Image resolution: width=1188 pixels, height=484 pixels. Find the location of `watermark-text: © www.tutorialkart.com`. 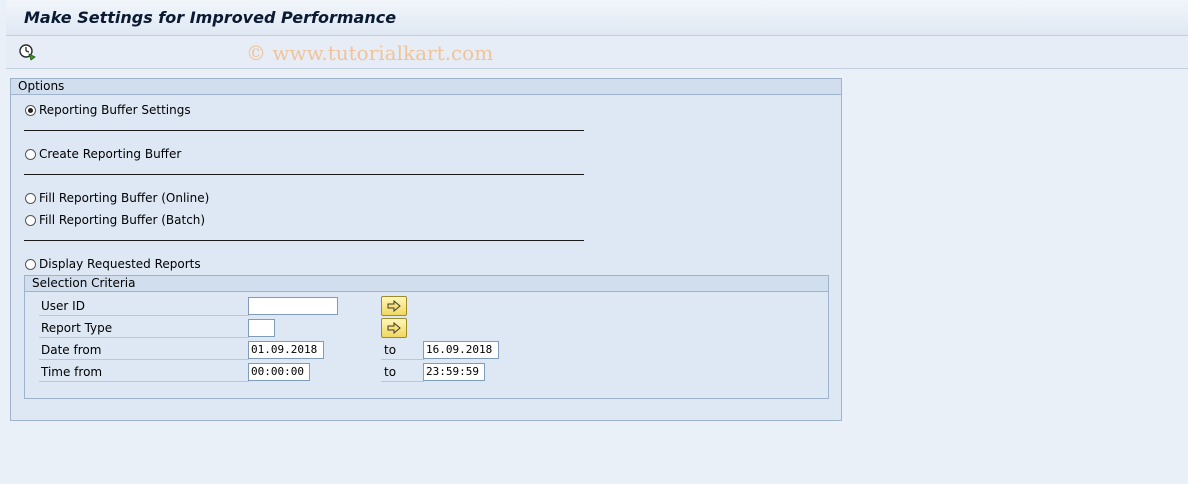

watermark-text: © www.tutorialkart.com is located at coordinates (370, 53).